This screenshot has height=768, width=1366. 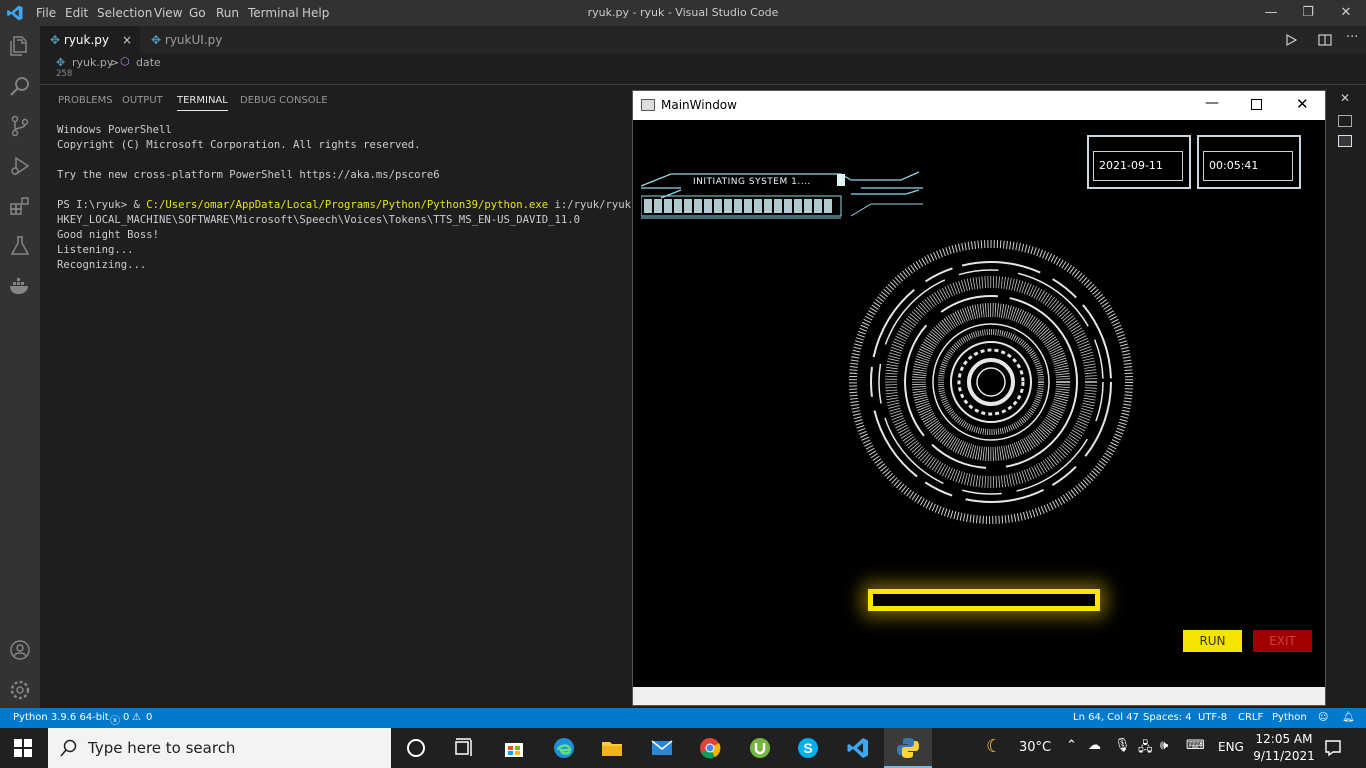 What do you see at coordinates (1250, 717) in the screenshot?
I see `line-ending: CRLF` at bounding box center [1250, 717].